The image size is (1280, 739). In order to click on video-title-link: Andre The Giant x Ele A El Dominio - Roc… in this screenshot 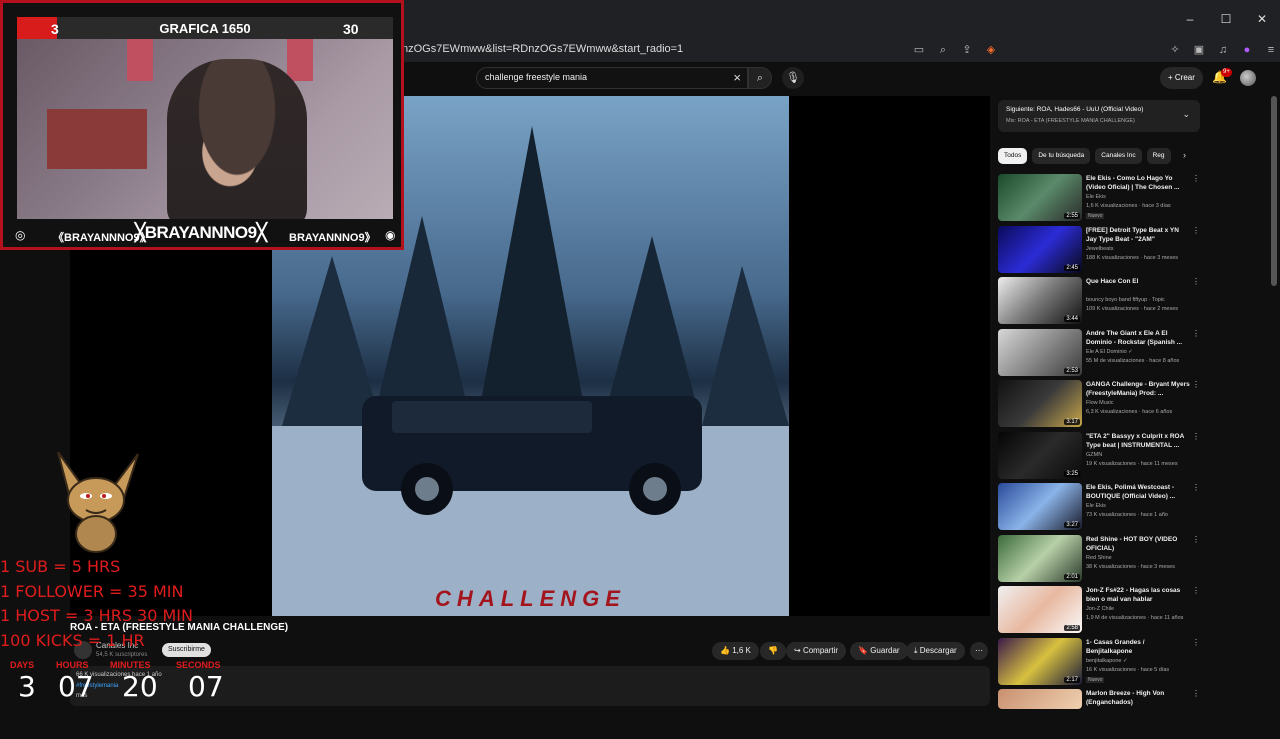, I will do `click(1138, 338)`.